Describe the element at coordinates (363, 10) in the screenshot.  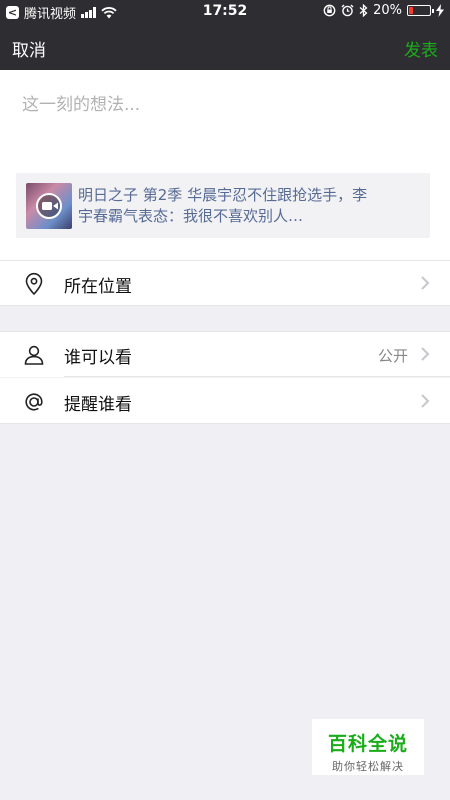
I see `bluetooth-icon` at that location.